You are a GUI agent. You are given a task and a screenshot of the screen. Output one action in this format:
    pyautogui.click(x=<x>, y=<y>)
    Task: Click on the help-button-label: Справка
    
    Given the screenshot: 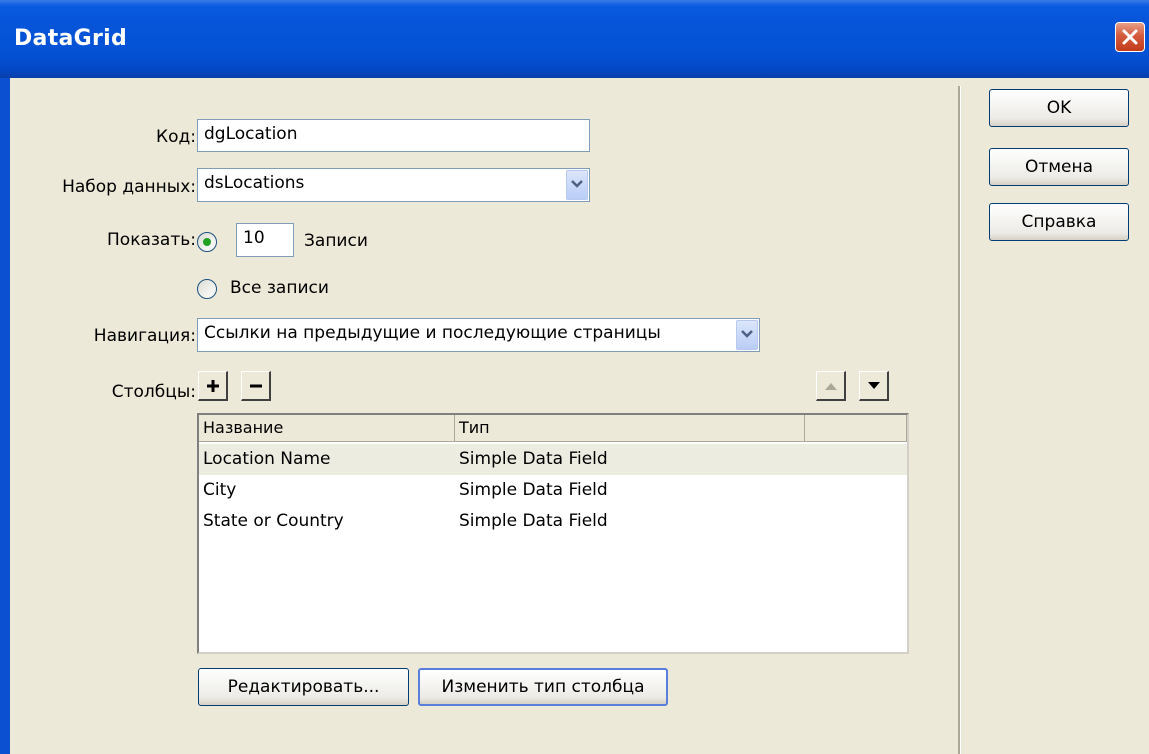 What is the action you would take?
    pyautogui.click(x=1059, y=222)
    